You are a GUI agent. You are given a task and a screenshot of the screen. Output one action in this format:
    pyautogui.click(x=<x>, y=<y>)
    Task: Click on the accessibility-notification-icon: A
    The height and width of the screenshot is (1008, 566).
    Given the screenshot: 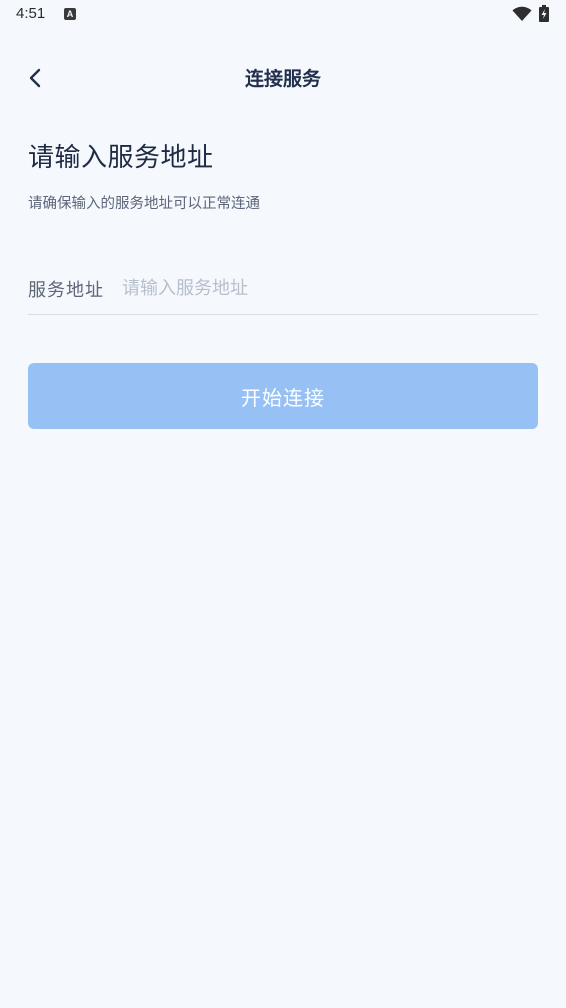 What is the action you would take?
    pyautogui.click(x=70, y=14)
    